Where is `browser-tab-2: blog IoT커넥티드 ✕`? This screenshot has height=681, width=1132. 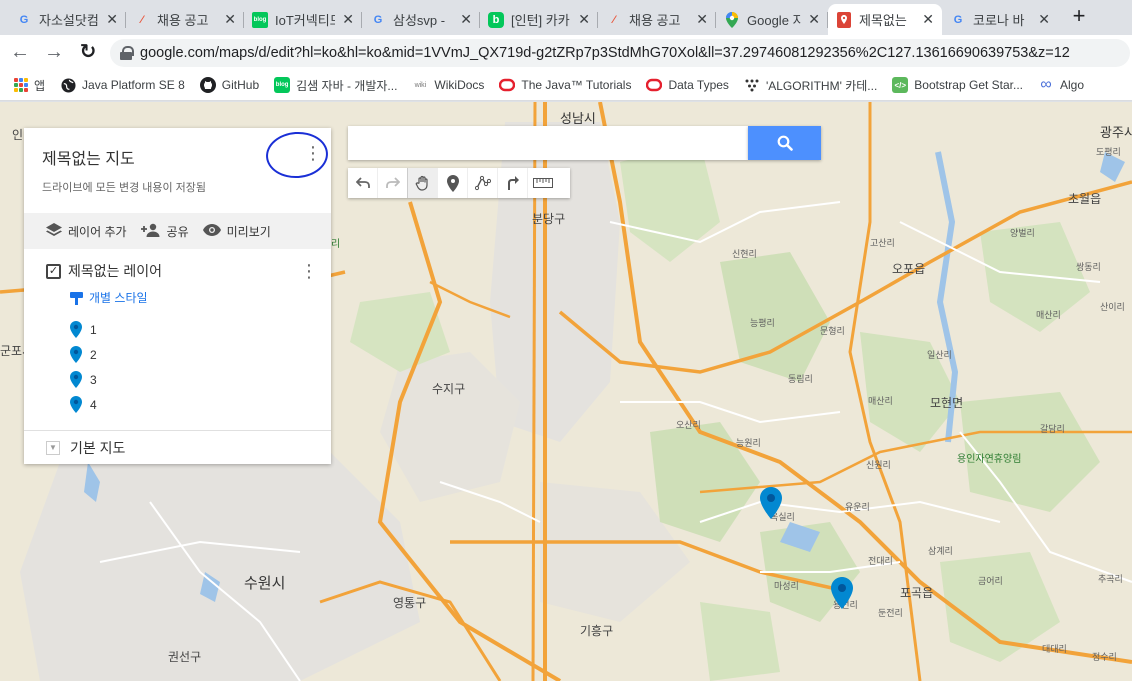
browser-tab-2: blog IoT커넥티드 ✕ is located at coordinates (303, 19).